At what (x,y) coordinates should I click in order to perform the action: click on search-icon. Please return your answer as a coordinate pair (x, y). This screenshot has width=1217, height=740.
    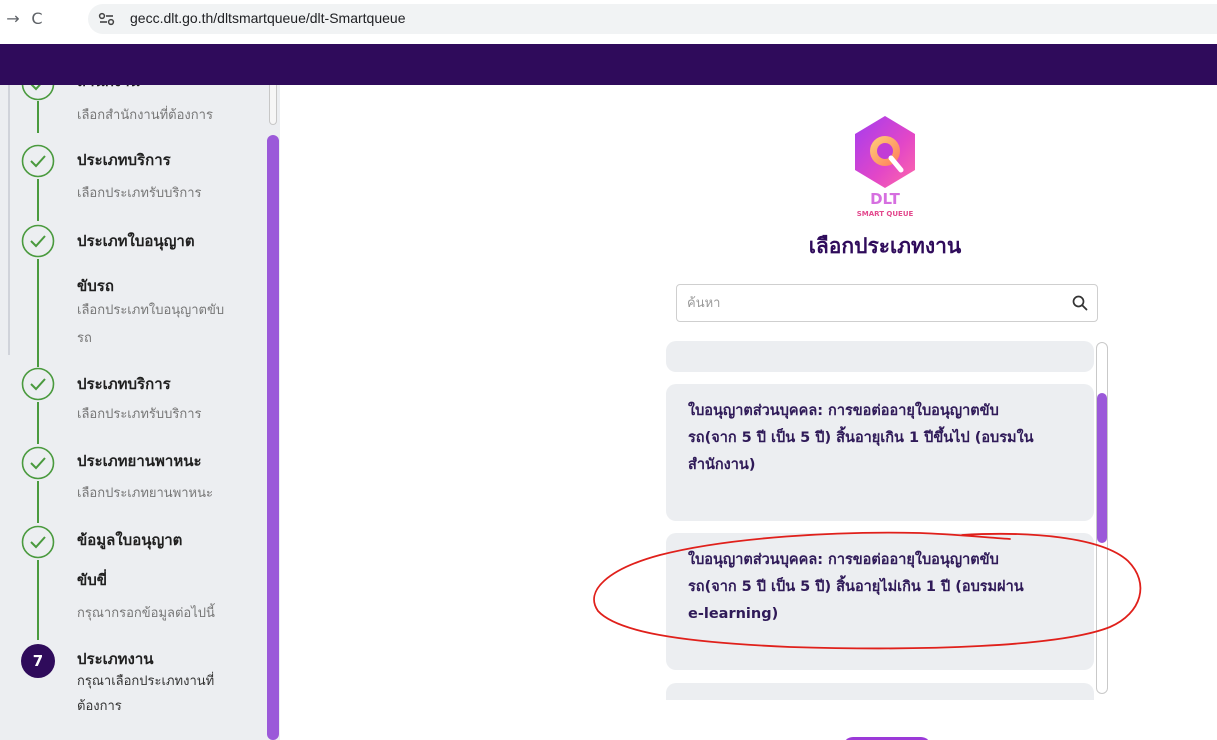
    Looking at the image, I should click on (1080, 303).